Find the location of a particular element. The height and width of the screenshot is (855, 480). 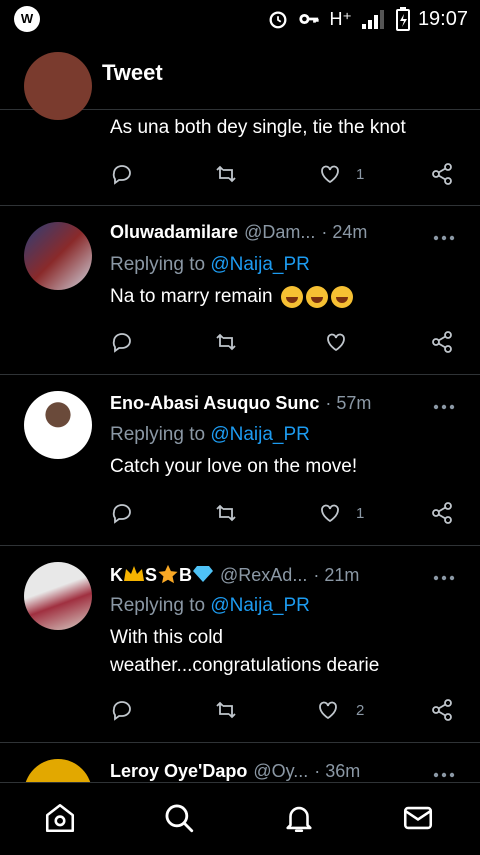

app-notification-icon: W is located at coordinates (27, 19).